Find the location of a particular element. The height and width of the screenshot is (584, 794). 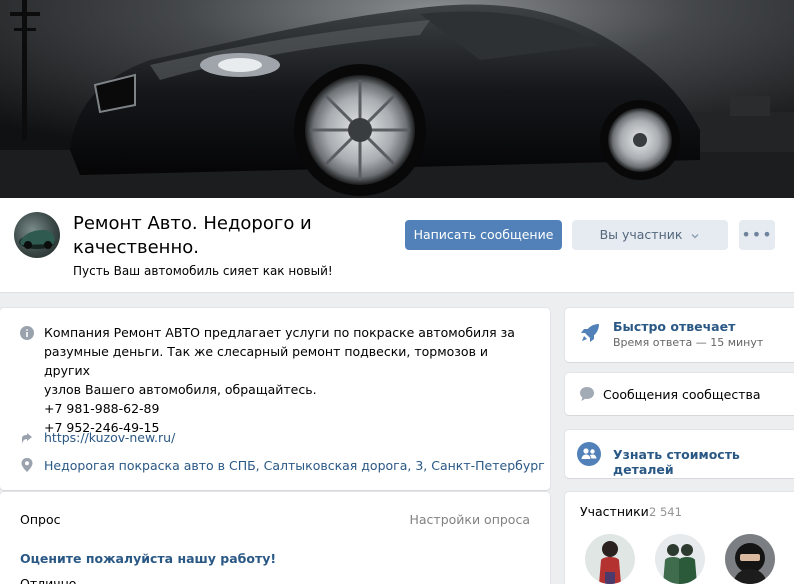

location-icon is located at coordinates (27, 465).